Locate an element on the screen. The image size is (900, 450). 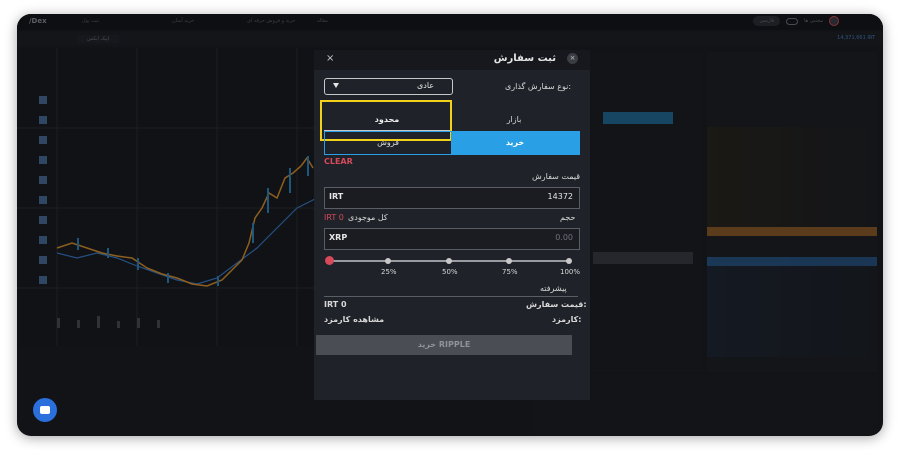
chat-icon is located at coordinates (45, 410).